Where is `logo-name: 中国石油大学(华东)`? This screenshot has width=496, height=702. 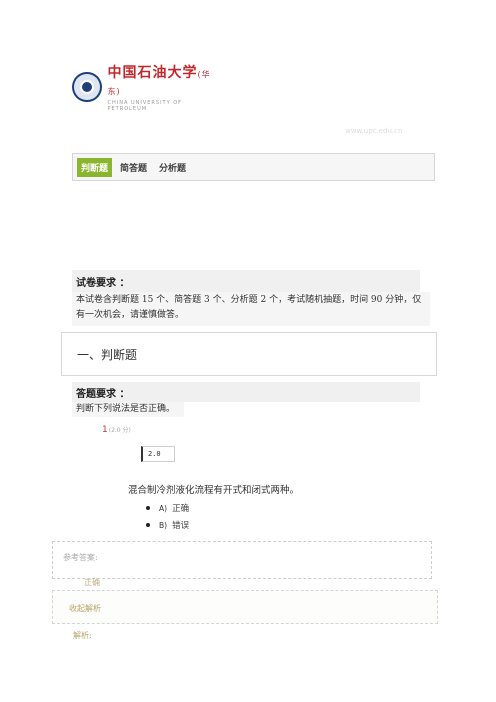 logo-name: 中国石油大学(华东) is located at coordinates (159, 80).